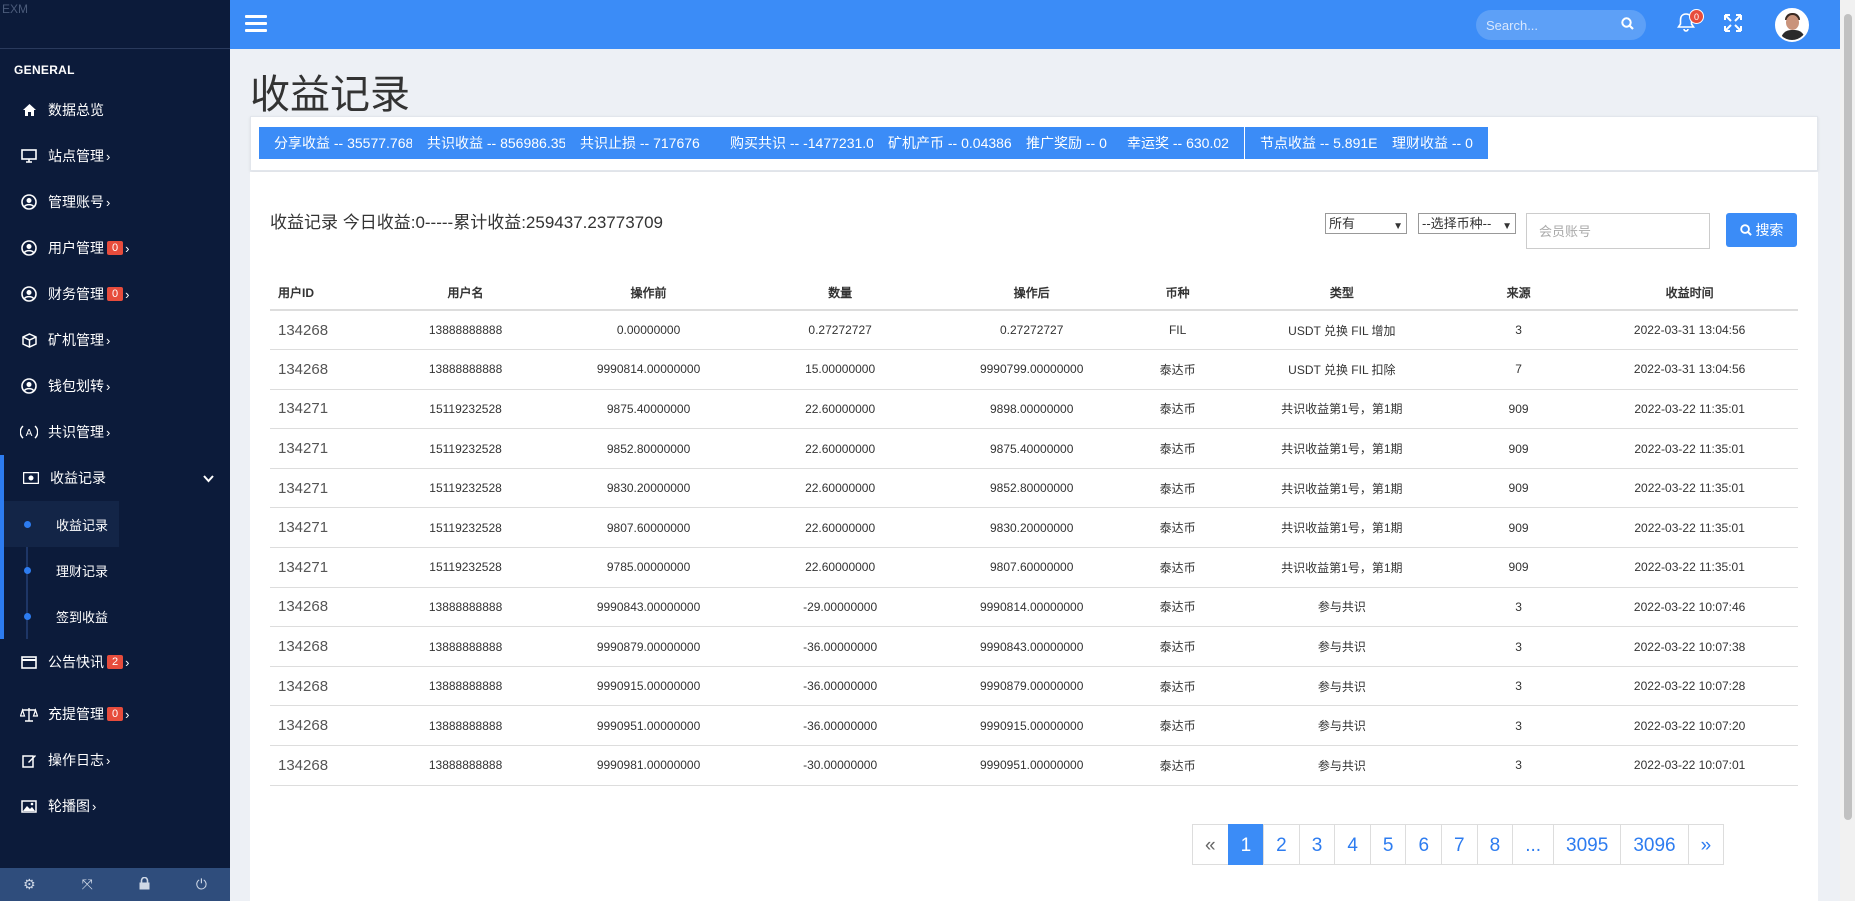 The image size is (1855, 901). I want to click on submenu-item: 理财记录, so click(117, 570).